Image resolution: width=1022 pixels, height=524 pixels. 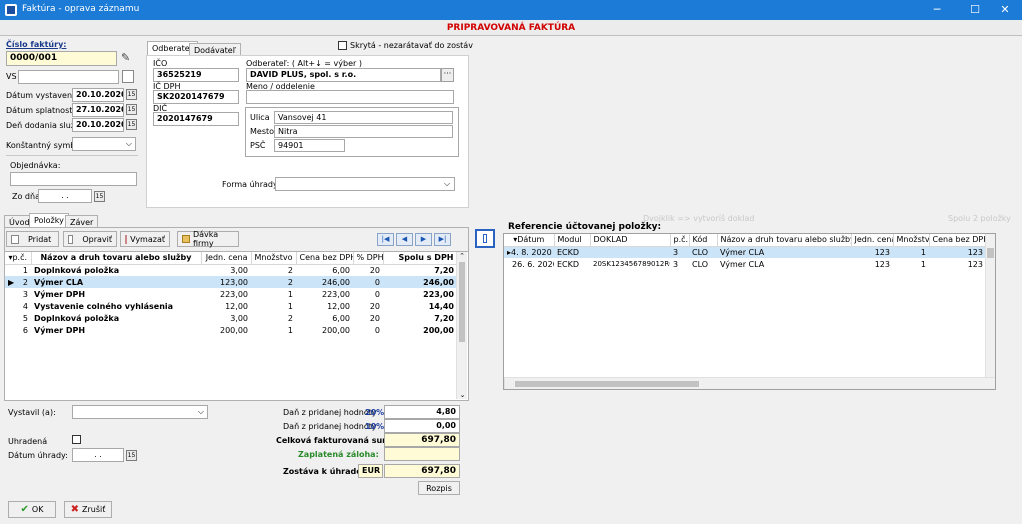 What do you see at coordinates (411, 45) in the screenshot?
I see `hidden-label: Skrytá - nezarátavať do zostáv` at bounding box center [411, 45].